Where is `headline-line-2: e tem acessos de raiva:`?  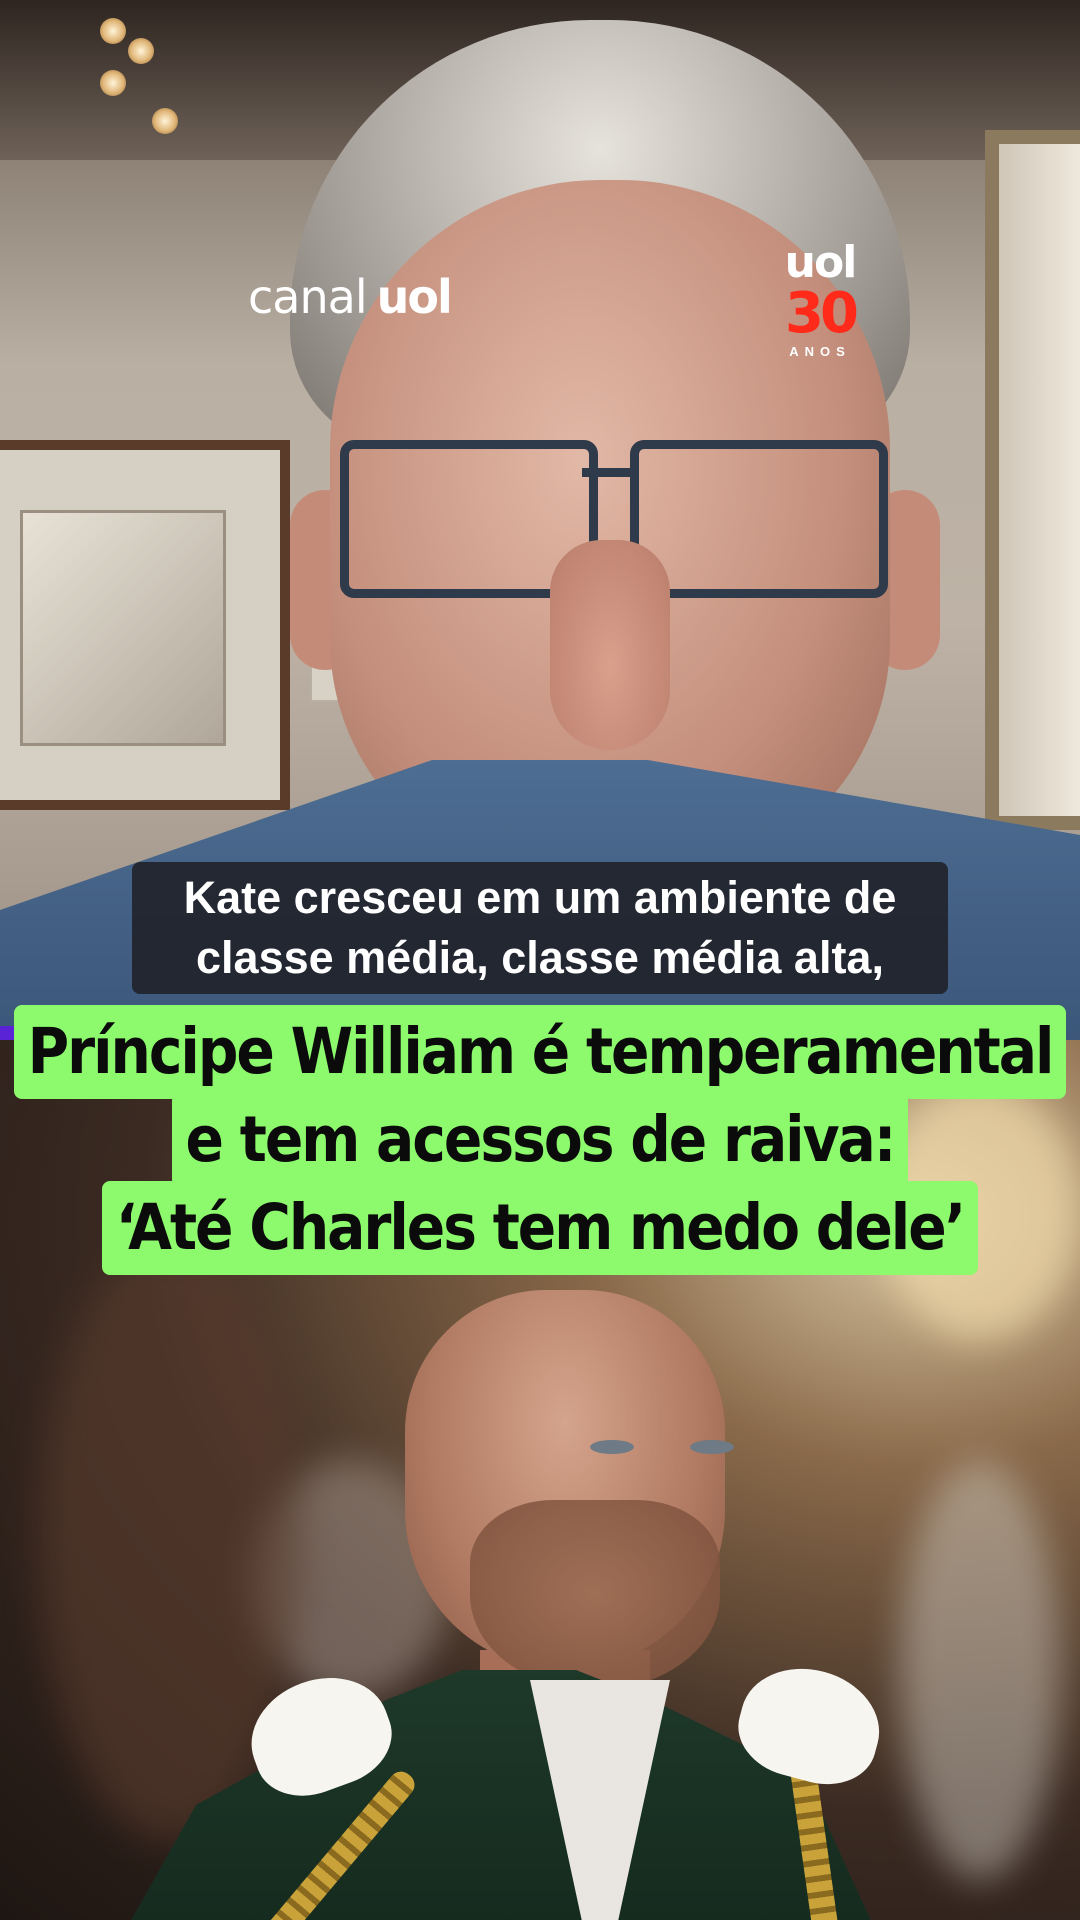
headline-line-2: e tem acessos de raiva: is located at coordinates (540, 1140).